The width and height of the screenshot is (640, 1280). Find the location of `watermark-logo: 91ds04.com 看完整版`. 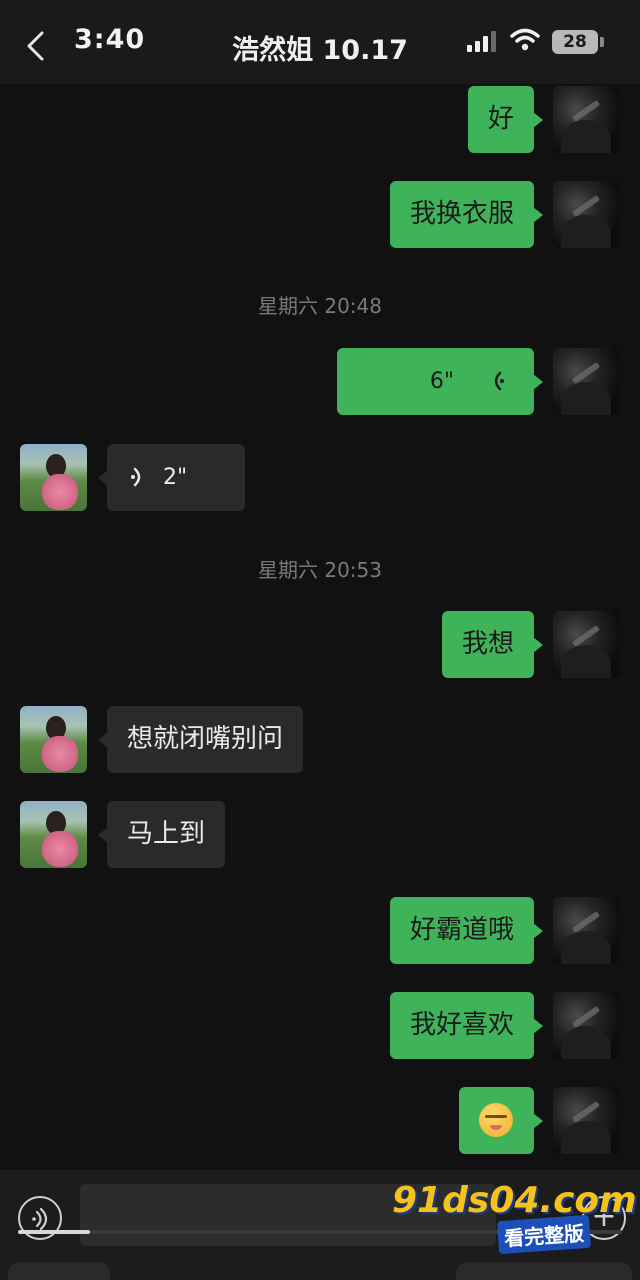

watermark-logo: 91ds04.com 看完整版 is located at coordinates (514, 1217).